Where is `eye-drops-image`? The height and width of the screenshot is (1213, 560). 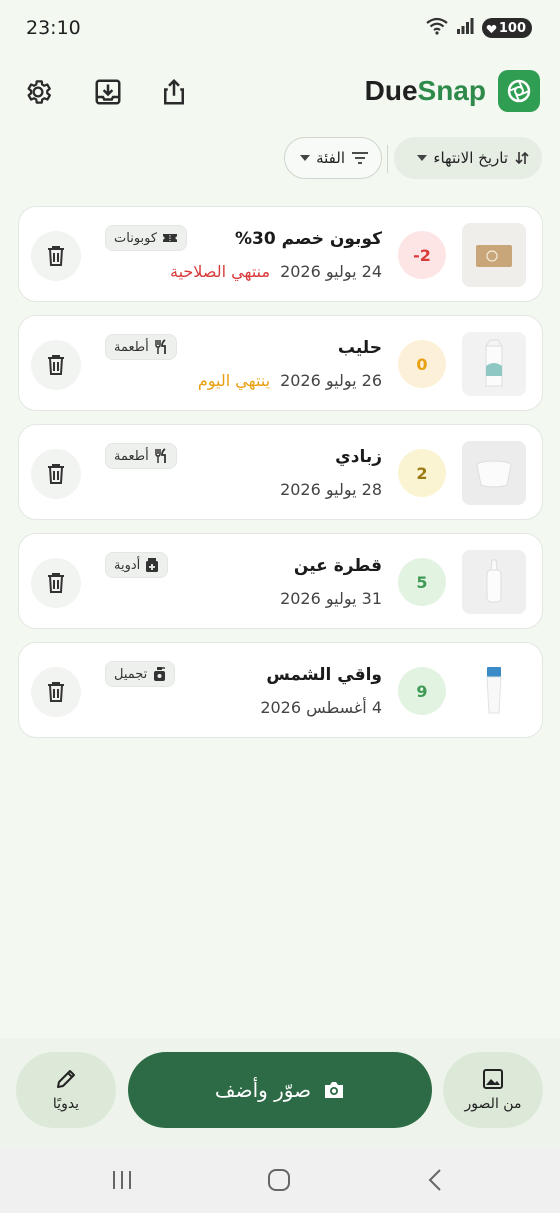
eye-drops-image is located at coordinates (494, 581).